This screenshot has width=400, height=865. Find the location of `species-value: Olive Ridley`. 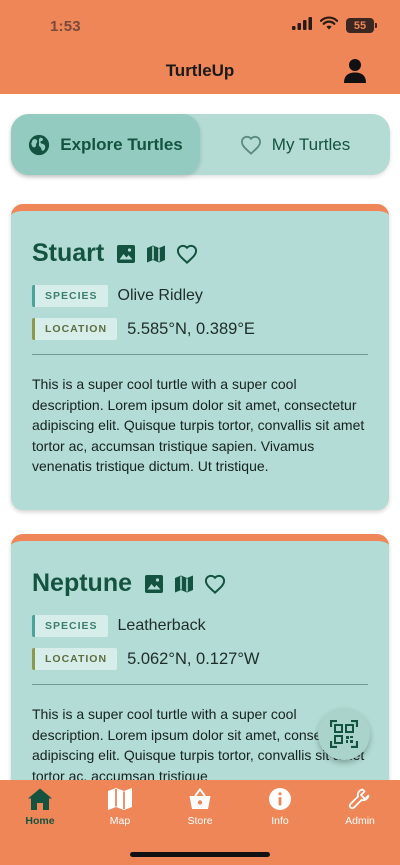

species-value: Olive Ridley is located at coordinates (160, 295).